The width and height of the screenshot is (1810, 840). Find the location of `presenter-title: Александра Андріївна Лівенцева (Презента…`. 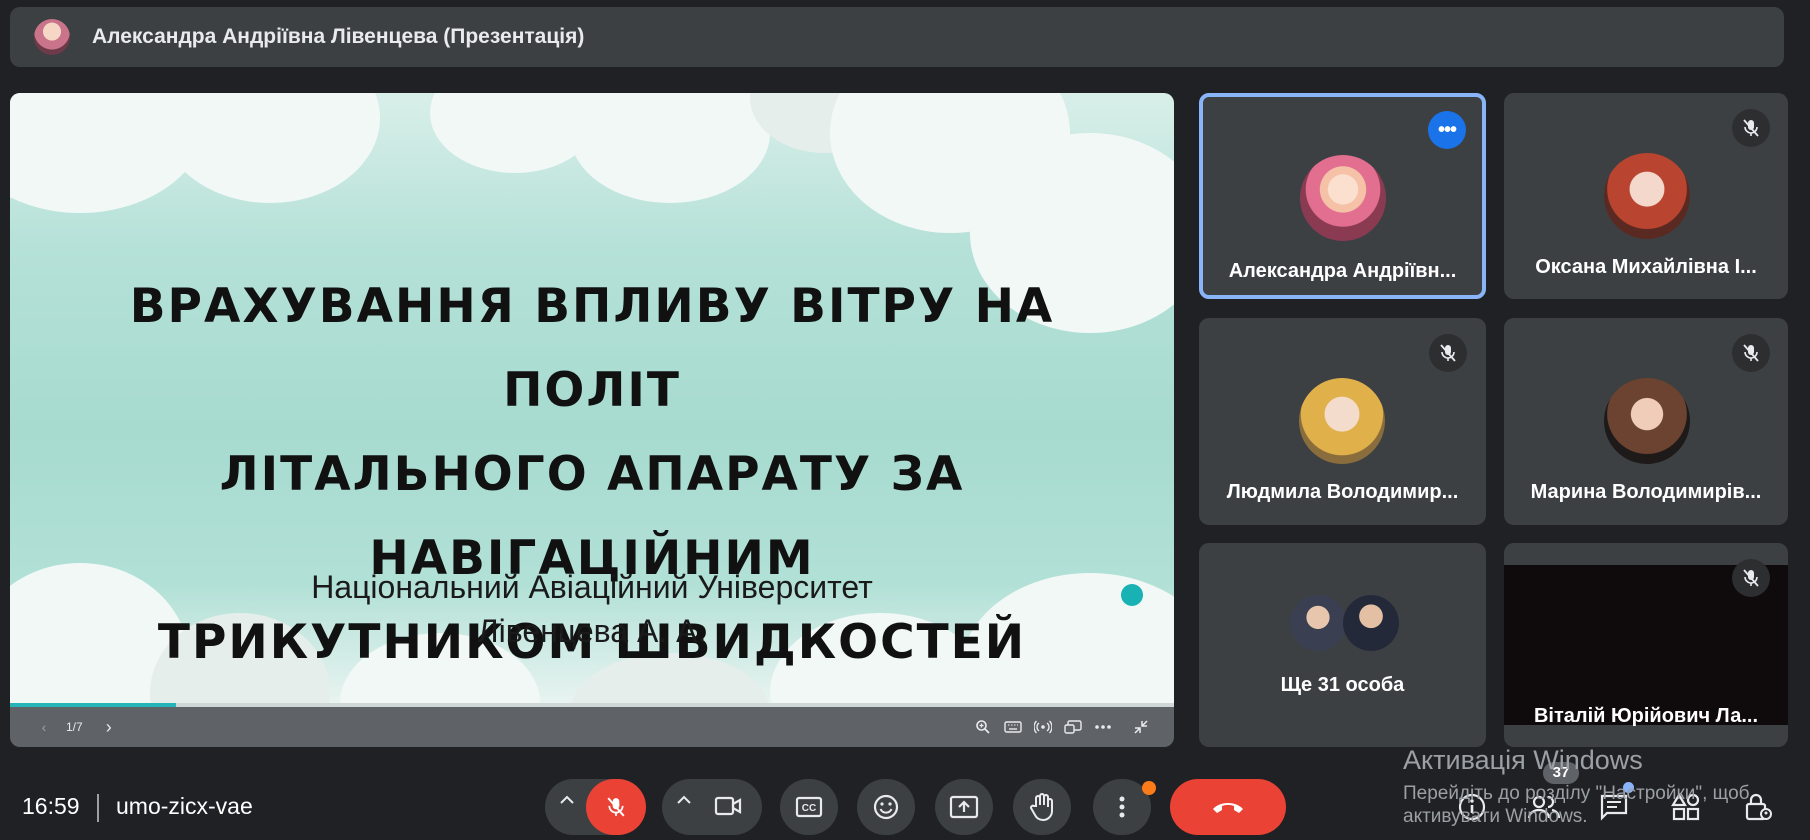

presenter-title: Александра Андріївна Лівенцева (Презента… is located at coordinates (338, 36).